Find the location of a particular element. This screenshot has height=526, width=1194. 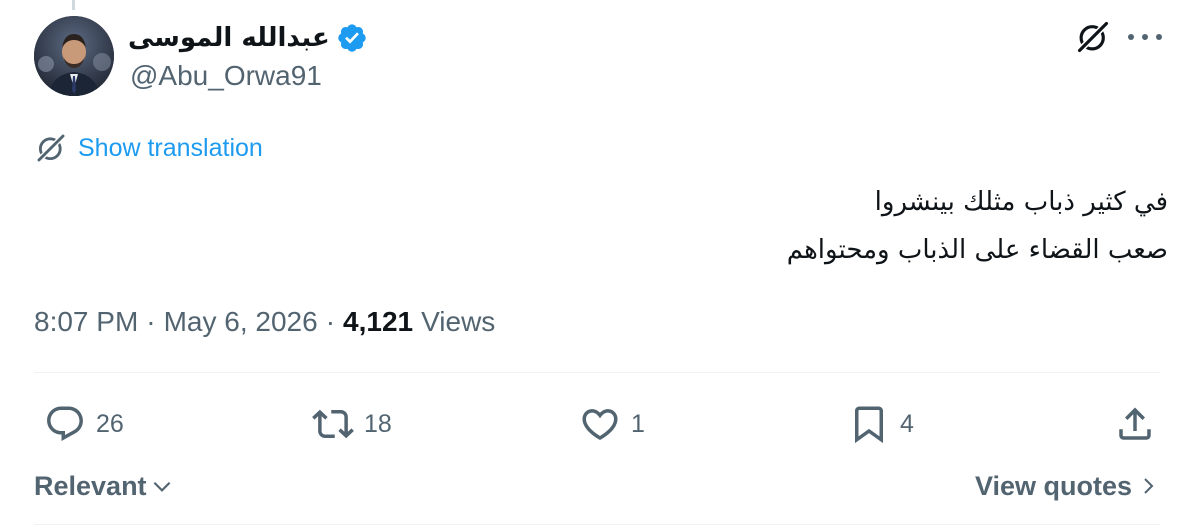

avatar-image is located at coordinates (74, 56).